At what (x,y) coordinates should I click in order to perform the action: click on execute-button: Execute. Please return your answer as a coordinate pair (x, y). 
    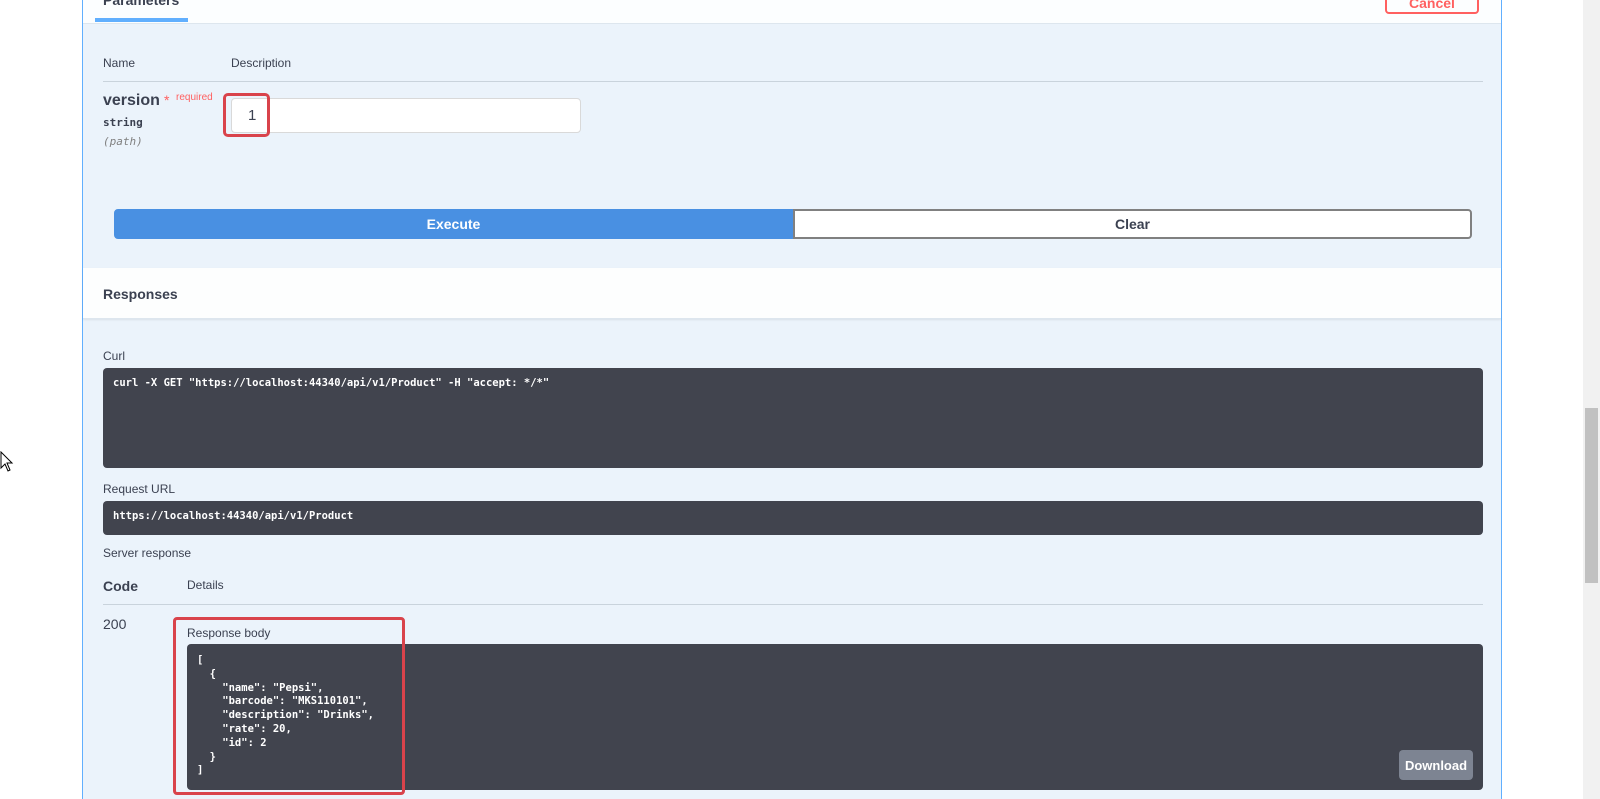
    Looking at the image, I should click on (453, 224).